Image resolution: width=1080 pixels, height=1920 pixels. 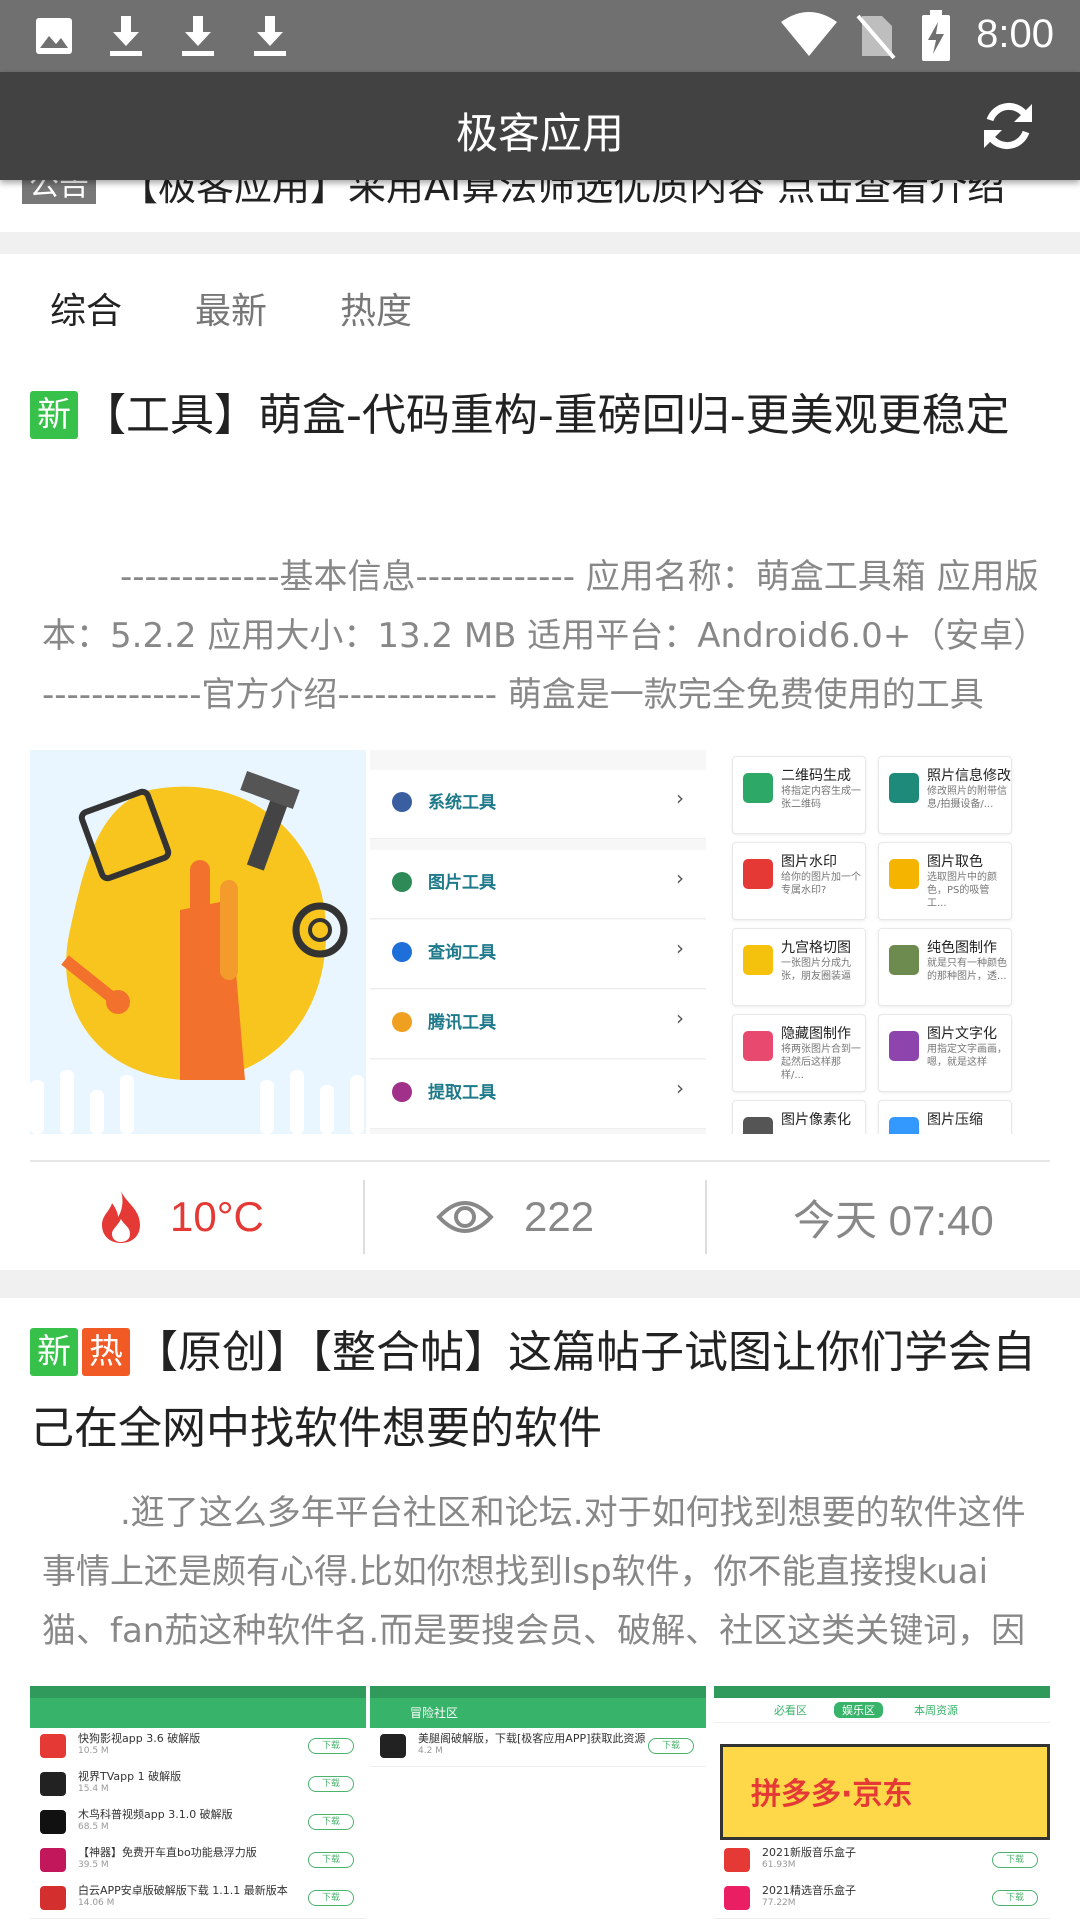 I want to click on screenshot-item: 2021新版音乐盒子 61.93M 下载, so click(x=882, y=1861).